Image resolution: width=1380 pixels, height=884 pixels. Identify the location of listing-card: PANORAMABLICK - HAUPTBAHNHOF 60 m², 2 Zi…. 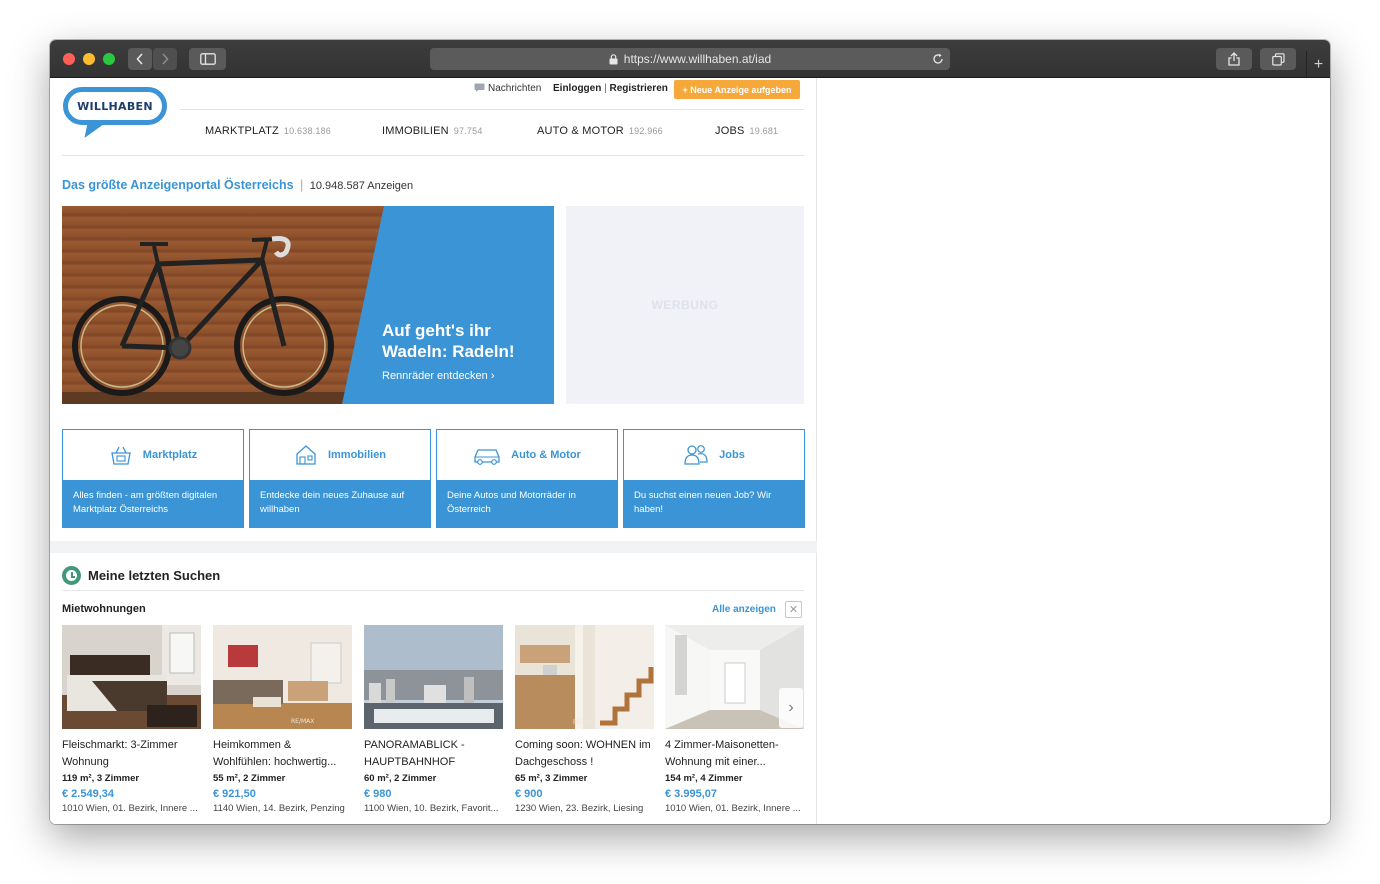
(433, 719).